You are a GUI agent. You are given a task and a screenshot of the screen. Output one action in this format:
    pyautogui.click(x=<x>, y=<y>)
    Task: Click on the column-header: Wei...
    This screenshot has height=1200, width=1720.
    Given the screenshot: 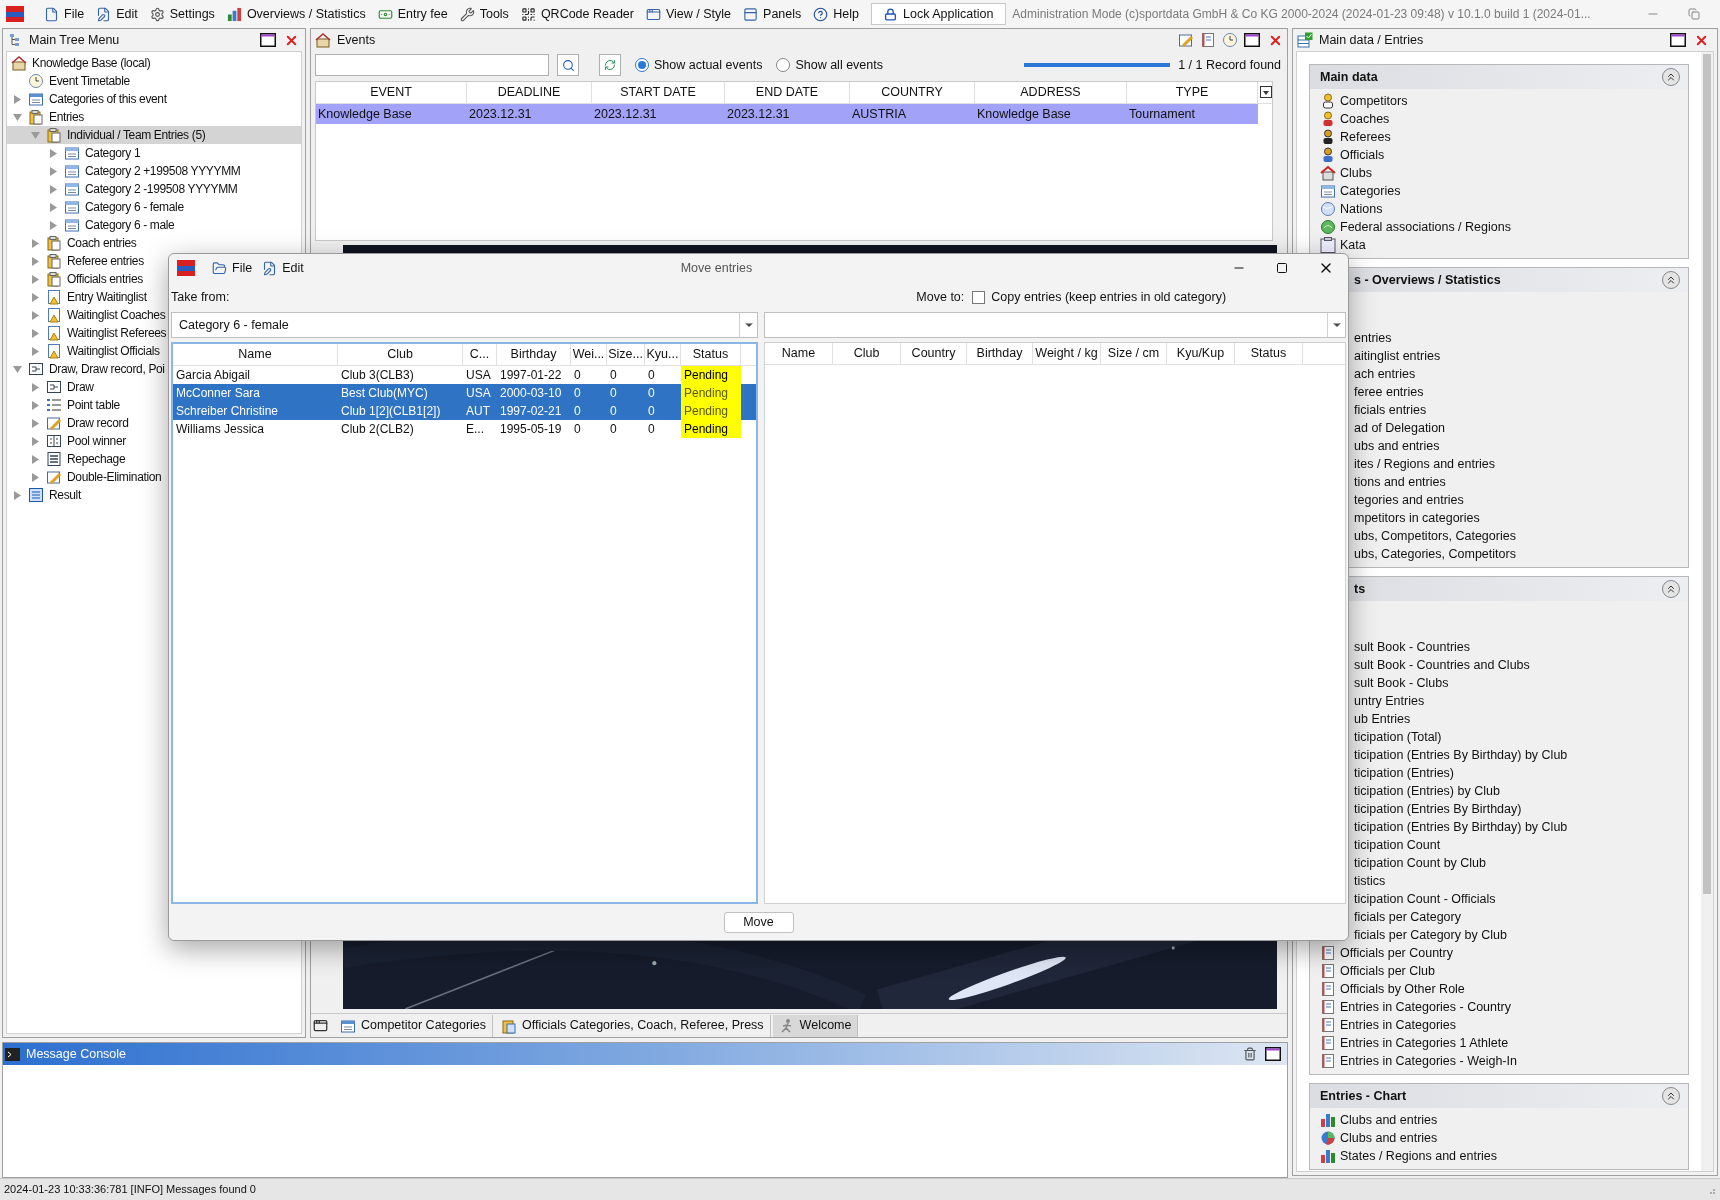 What is the action you would take?
    pyautogui.click(x=589, y=354)
    